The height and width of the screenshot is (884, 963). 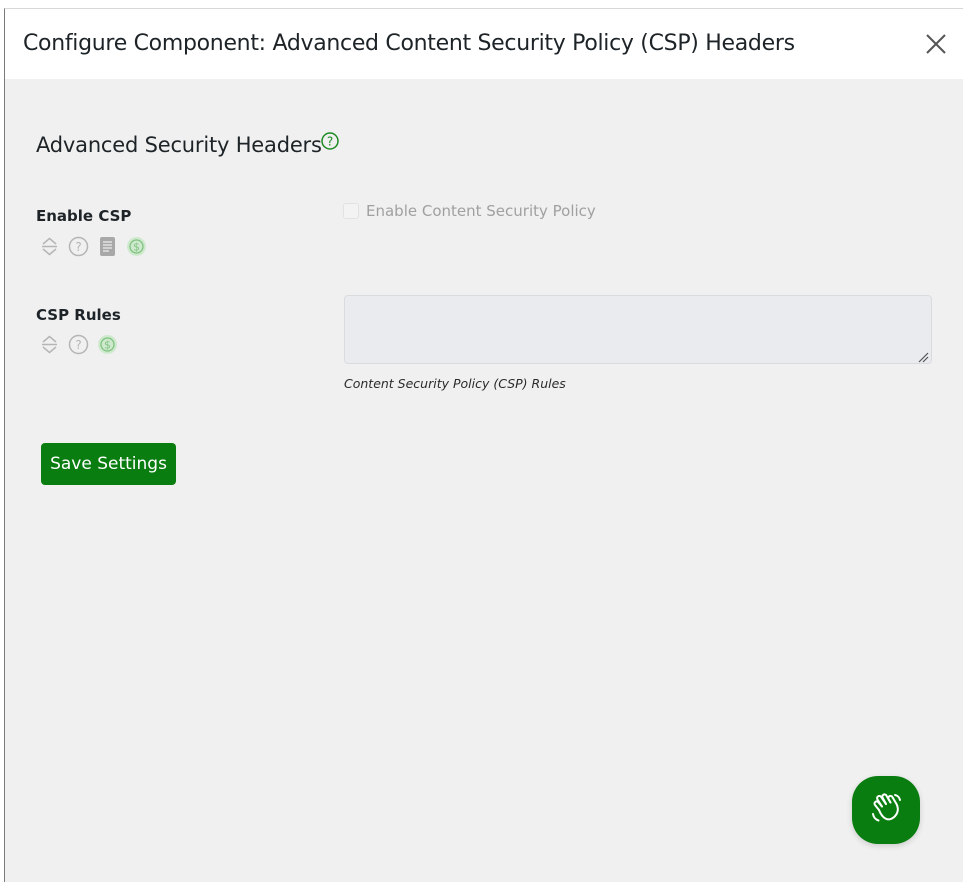 I want to click on csp-rules-textarea, so click(x=638, y=329).